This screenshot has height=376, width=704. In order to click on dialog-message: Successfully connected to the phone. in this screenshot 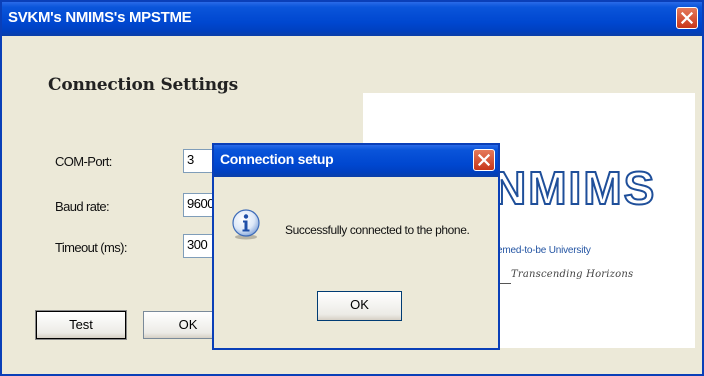, I will do `click(377, 230)`.